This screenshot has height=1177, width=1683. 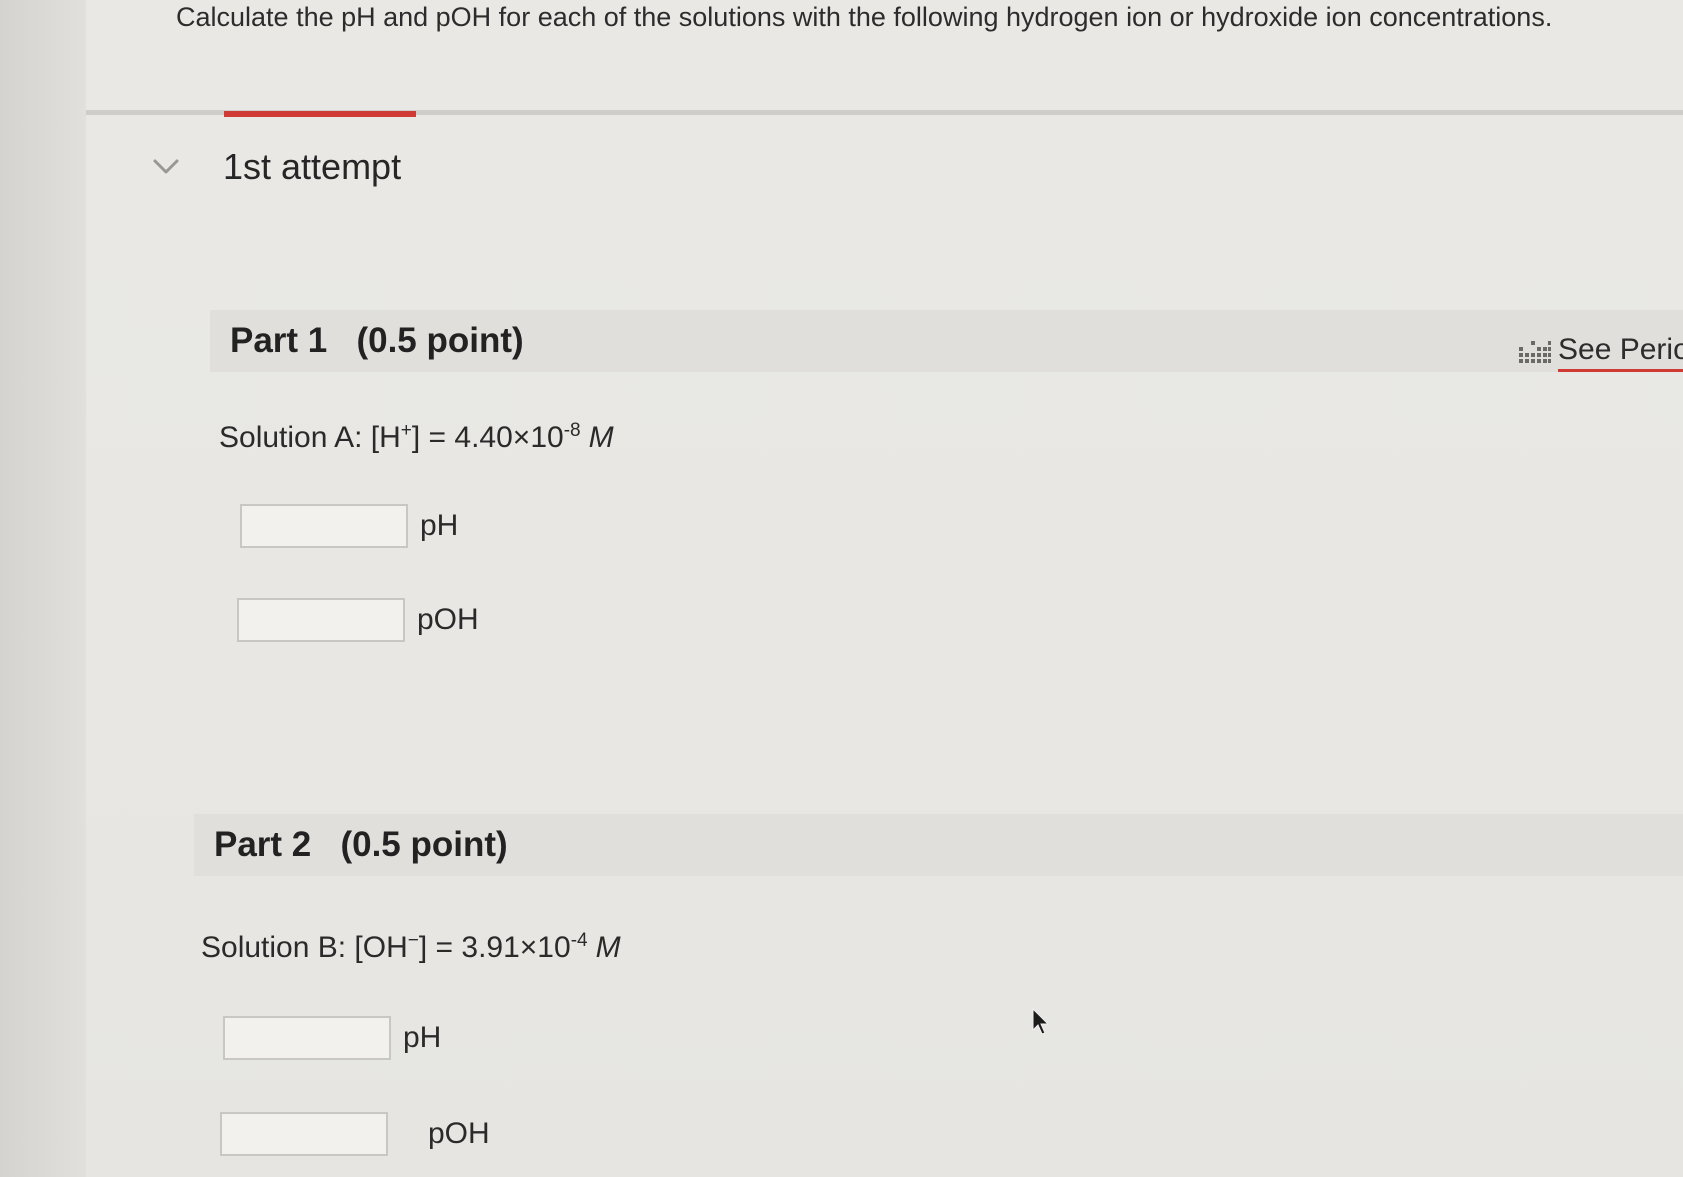 I want to click on part-2-poh-input, so click(x=304, y=1134).